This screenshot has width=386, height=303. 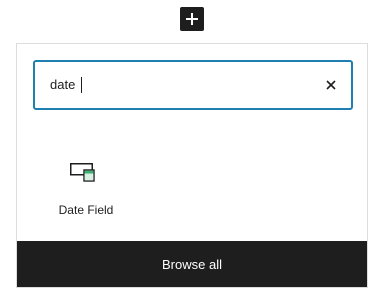 What do you see at coordinates (81, 85) in the screenshot?
I see `text-caret` at bounding box center [81, 85].